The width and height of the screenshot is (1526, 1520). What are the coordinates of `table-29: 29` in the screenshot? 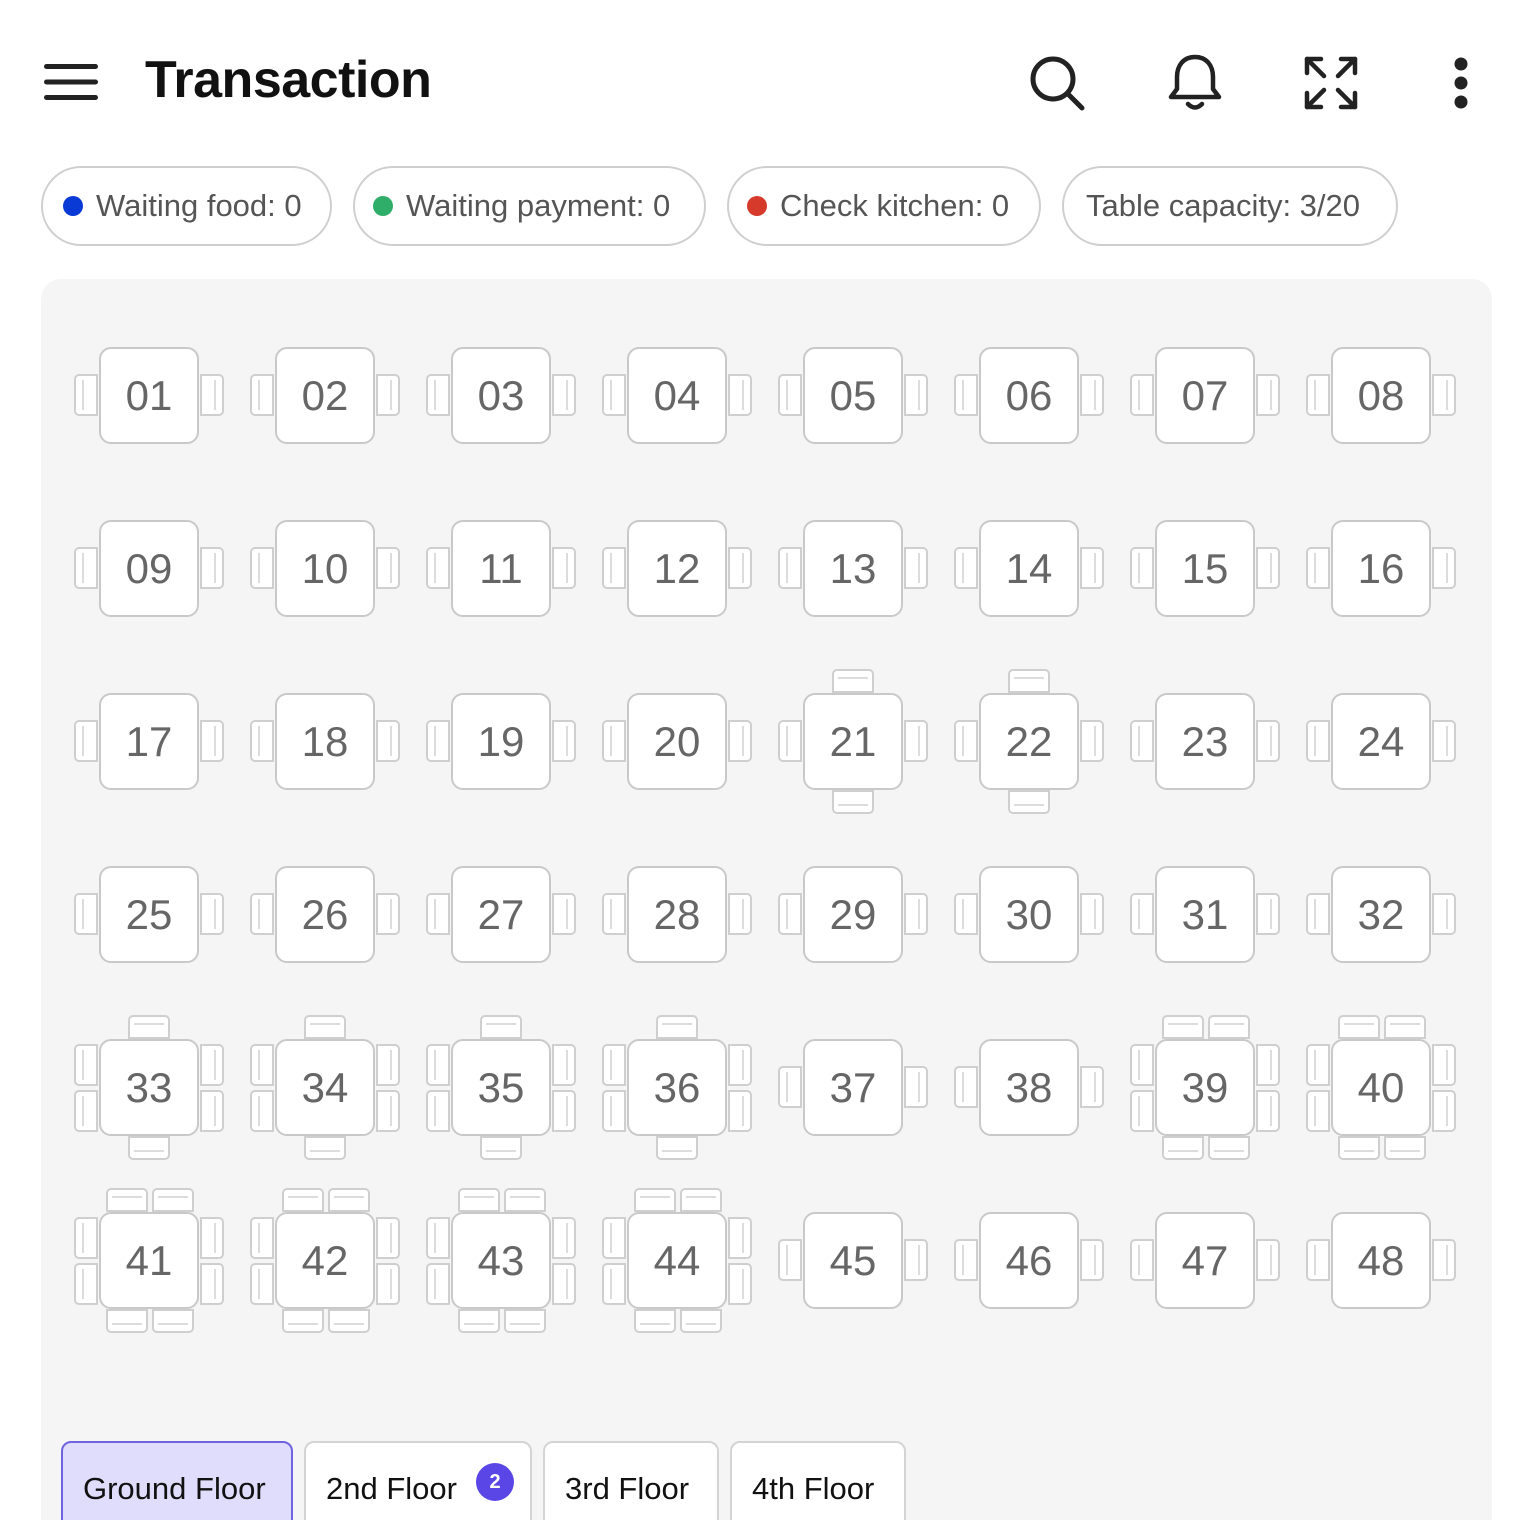 It's located at (853, 916).